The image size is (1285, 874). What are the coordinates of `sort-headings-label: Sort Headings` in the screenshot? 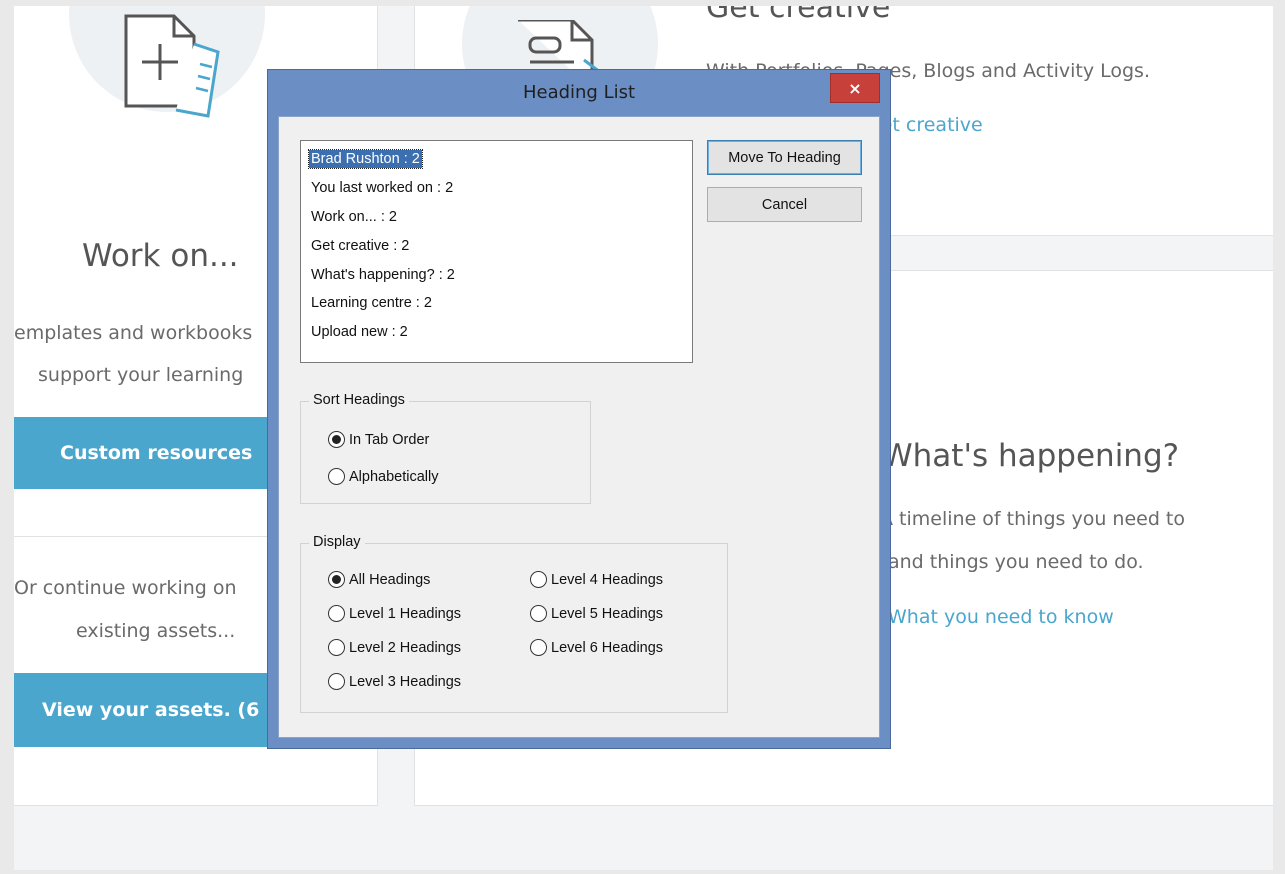 It's located at (359, 400).